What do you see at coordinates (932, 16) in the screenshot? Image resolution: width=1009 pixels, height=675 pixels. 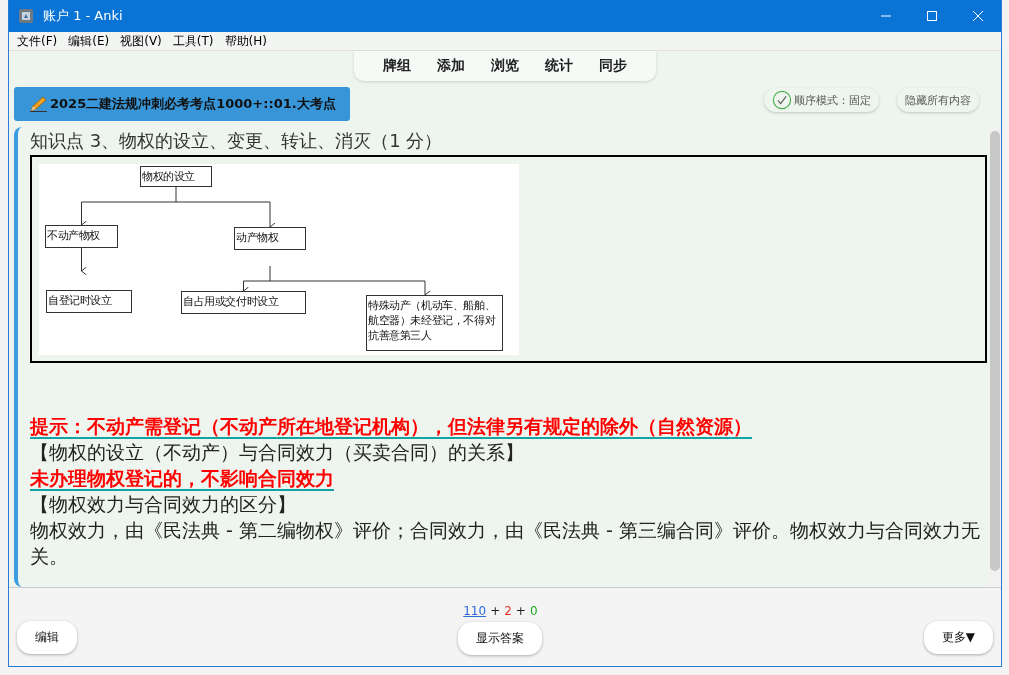 I see `maximize-icon` at bounding box center [932, 16].